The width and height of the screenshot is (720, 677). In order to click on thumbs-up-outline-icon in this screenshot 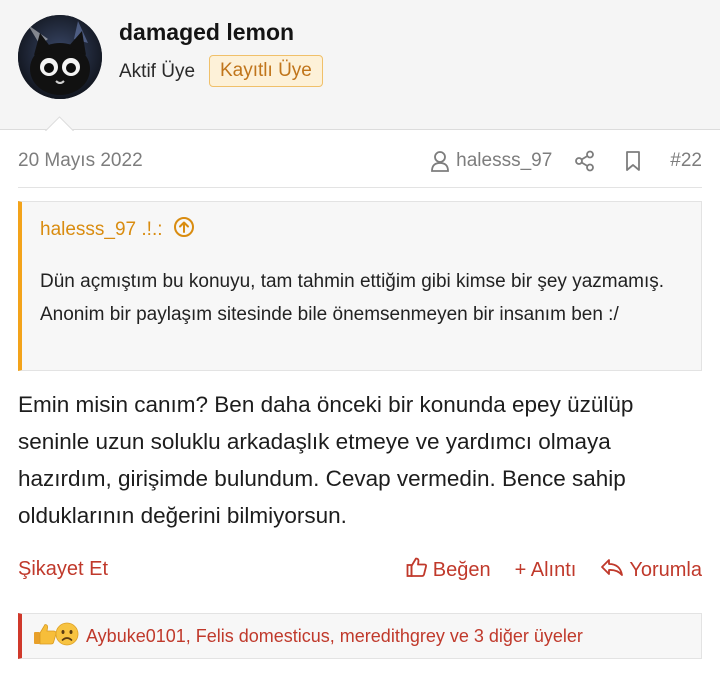, I will do `click(417, 570)`.